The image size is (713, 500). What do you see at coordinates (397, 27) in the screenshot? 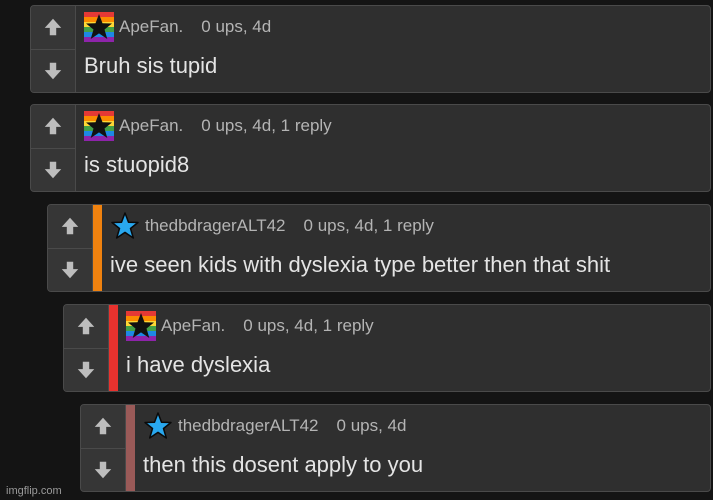
I see `comment-meta: ApeFan. 0 ups, 4d` at bounding box center [397, 27].